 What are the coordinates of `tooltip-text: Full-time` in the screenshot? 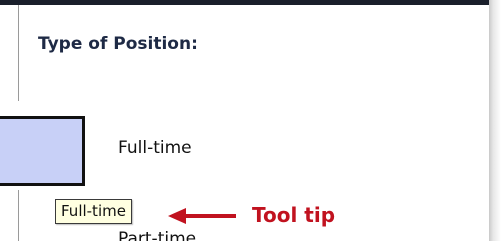 It's located at (93, 211).